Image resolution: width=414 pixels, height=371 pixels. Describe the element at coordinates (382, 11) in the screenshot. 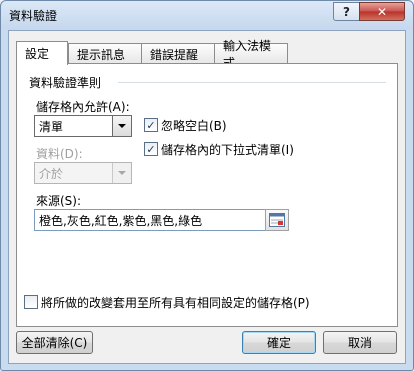

I see `close-button: ✕` at that location.